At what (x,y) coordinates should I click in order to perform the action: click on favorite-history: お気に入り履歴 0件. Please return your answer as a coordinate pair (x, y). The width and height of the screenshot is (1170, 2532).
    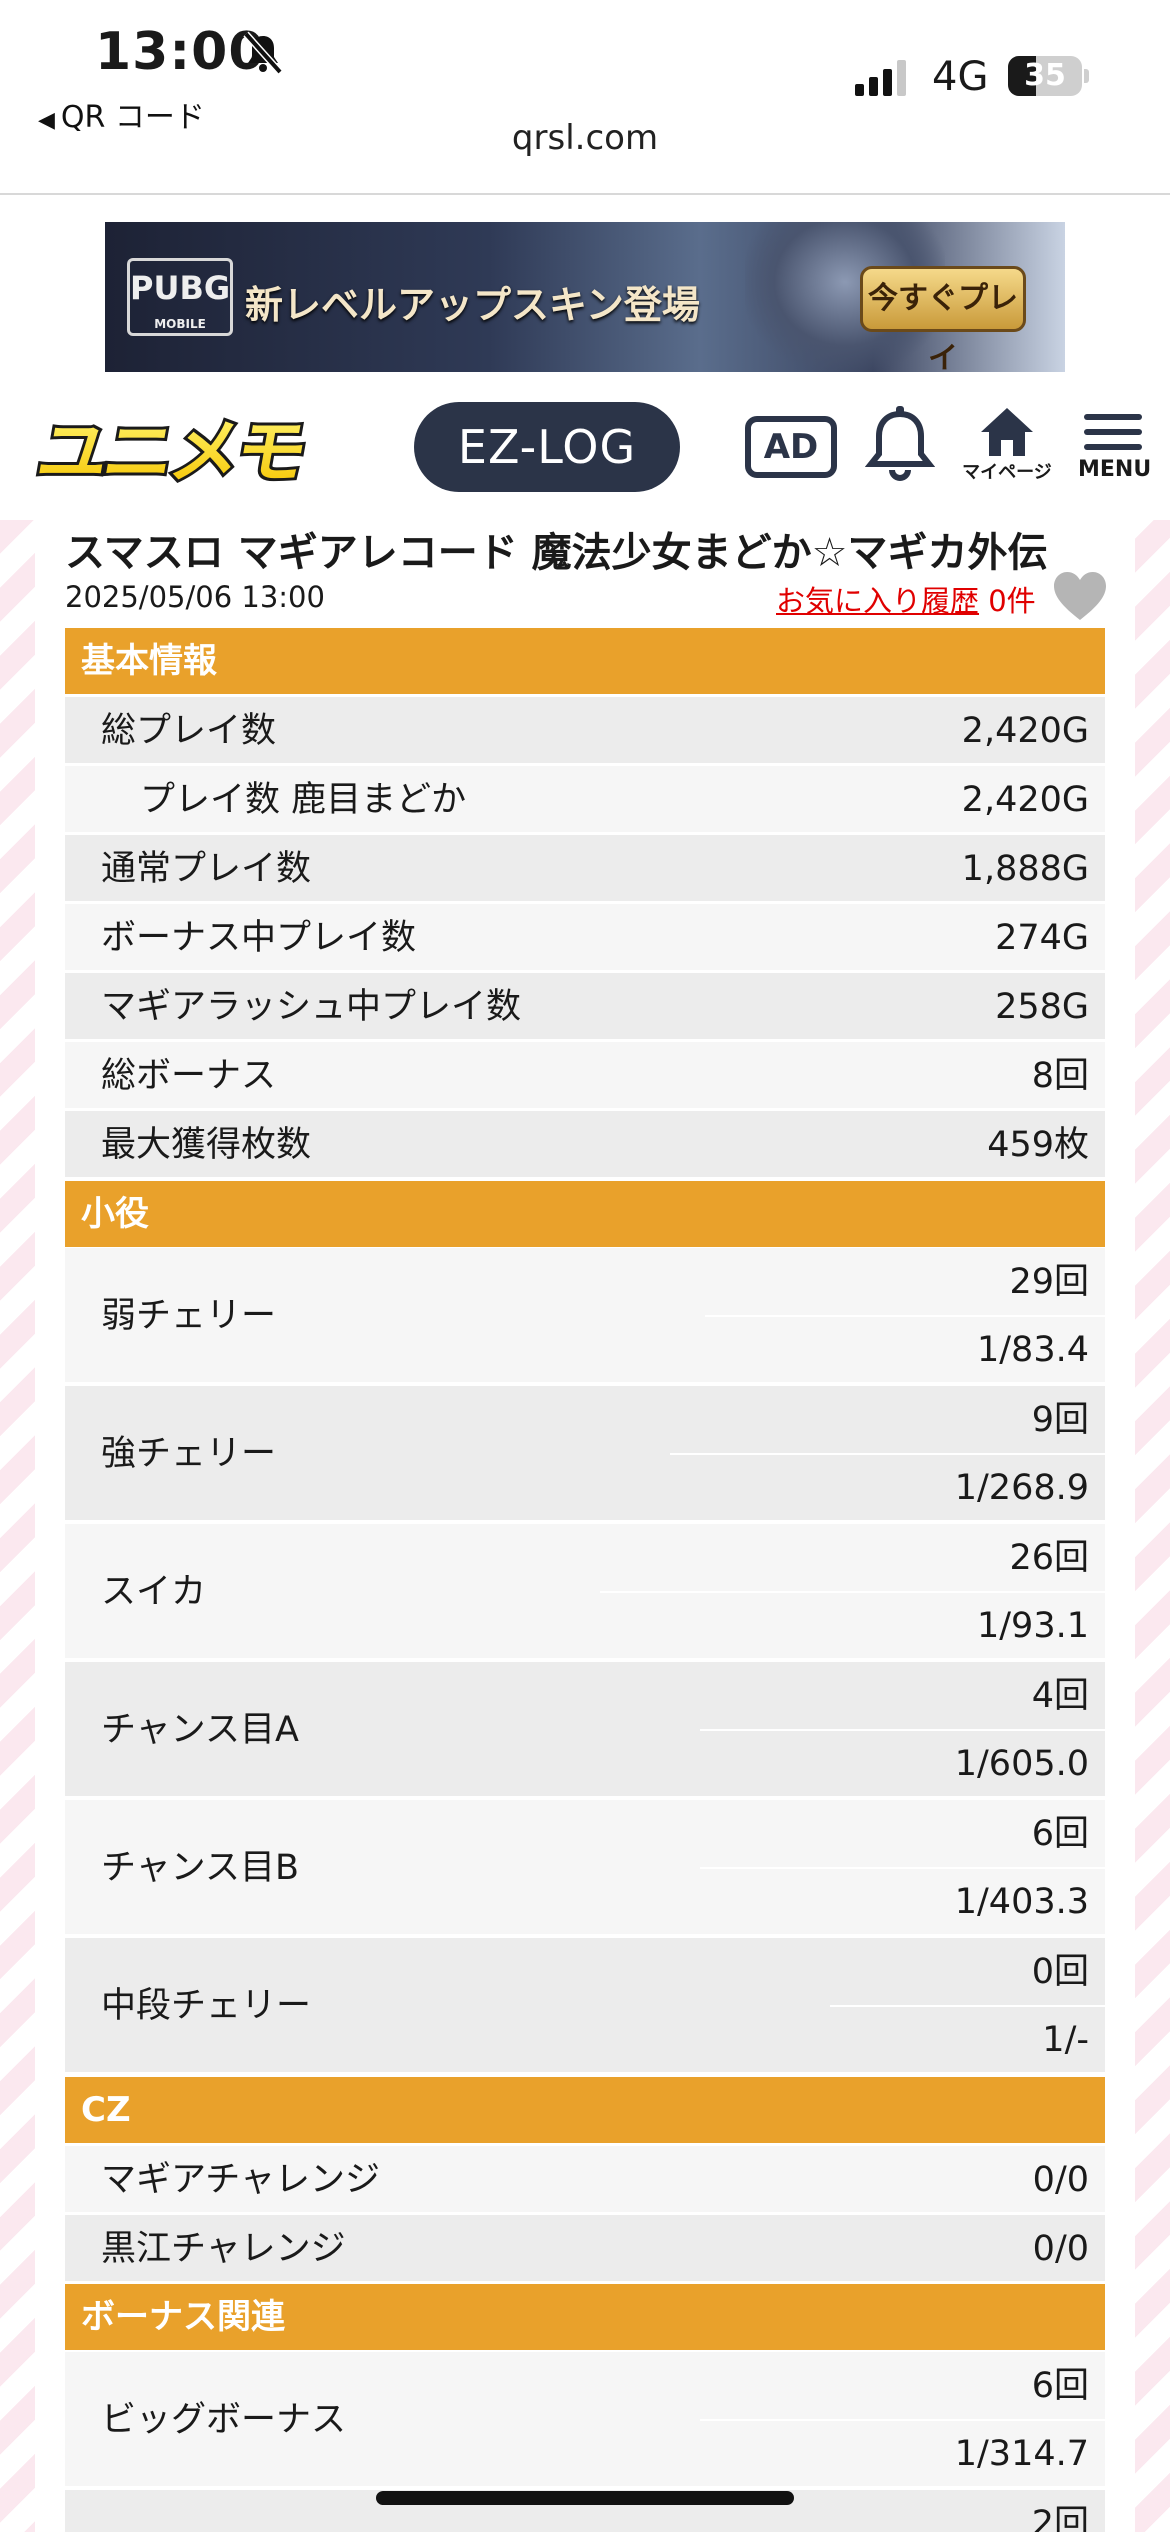
    Looking at the image, I should click on (906, 599).